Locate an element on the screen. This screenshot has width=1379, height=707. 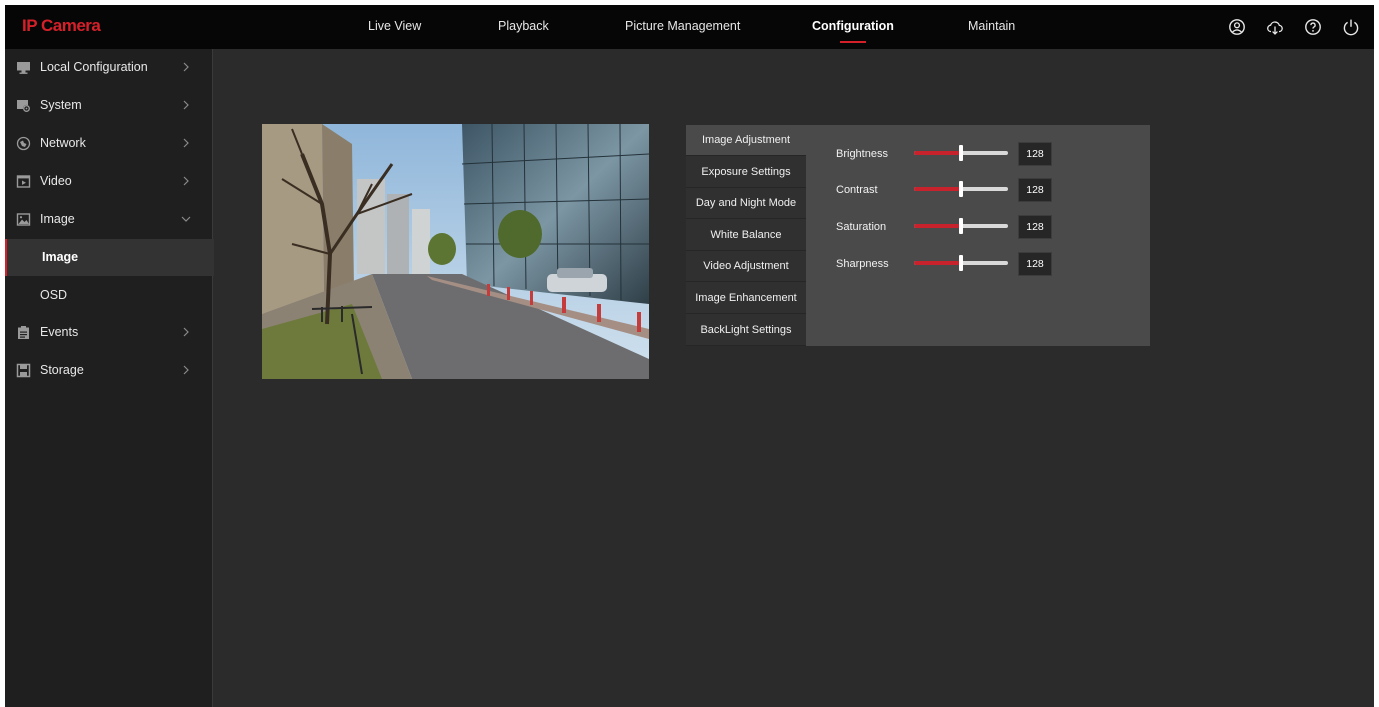
saturation-value-input: 128 is located at coordinates (1035, 227).